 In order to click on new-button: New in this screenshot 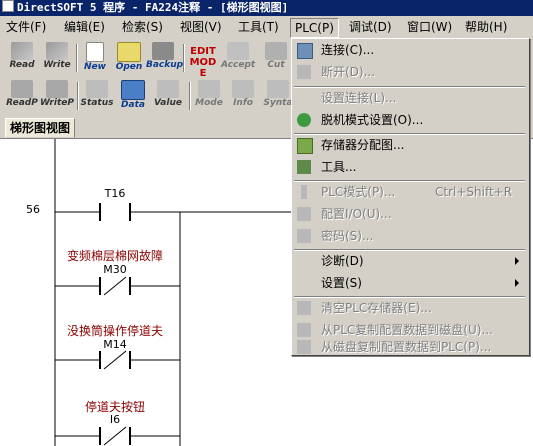, I will do `click(95, 58)`.